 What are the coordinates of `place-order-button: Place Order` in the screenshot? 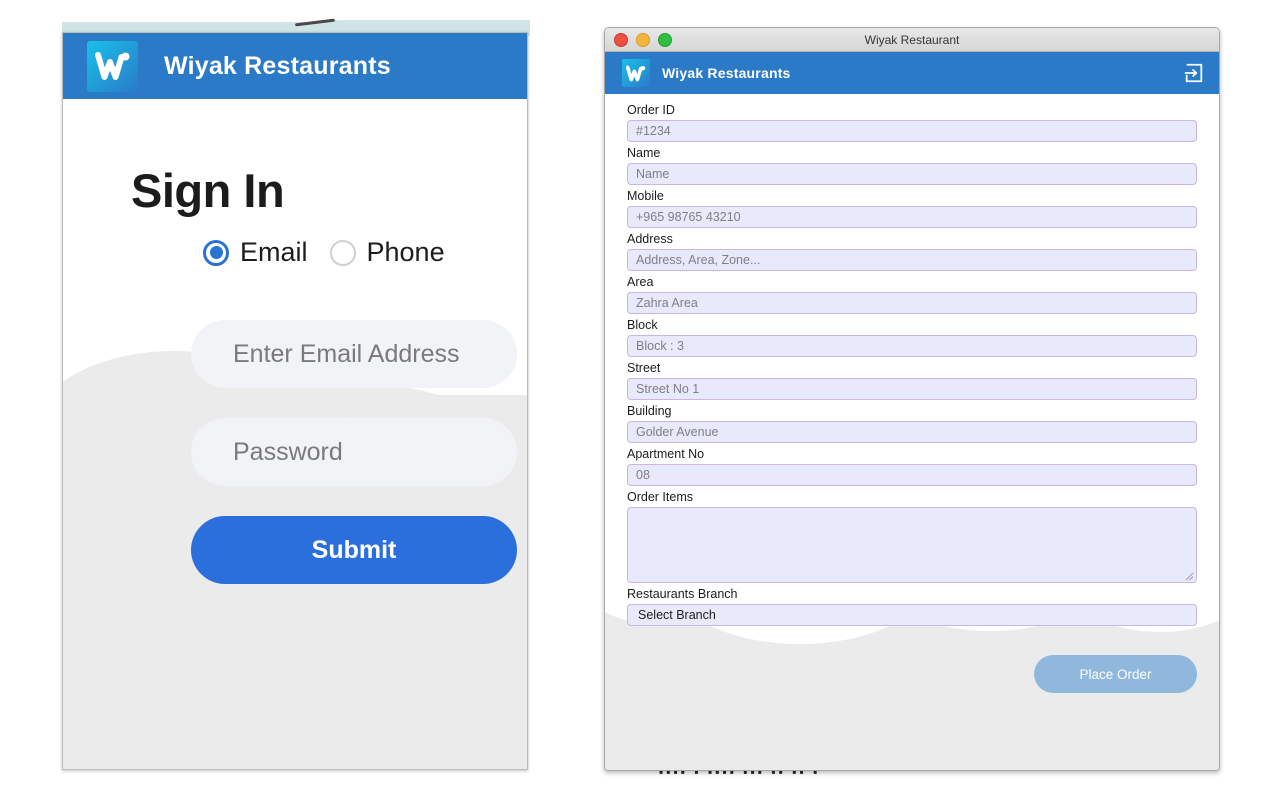 It's located at (1115, 674).